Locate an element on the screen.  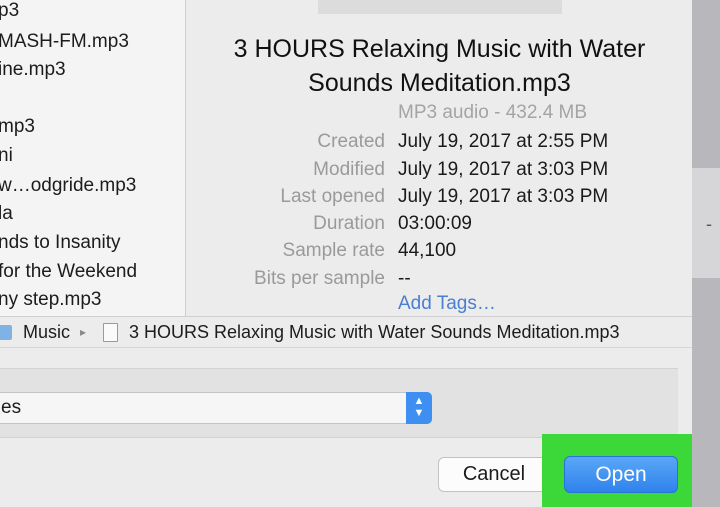
file-list-item: ni is located at coordinates (6, 156).